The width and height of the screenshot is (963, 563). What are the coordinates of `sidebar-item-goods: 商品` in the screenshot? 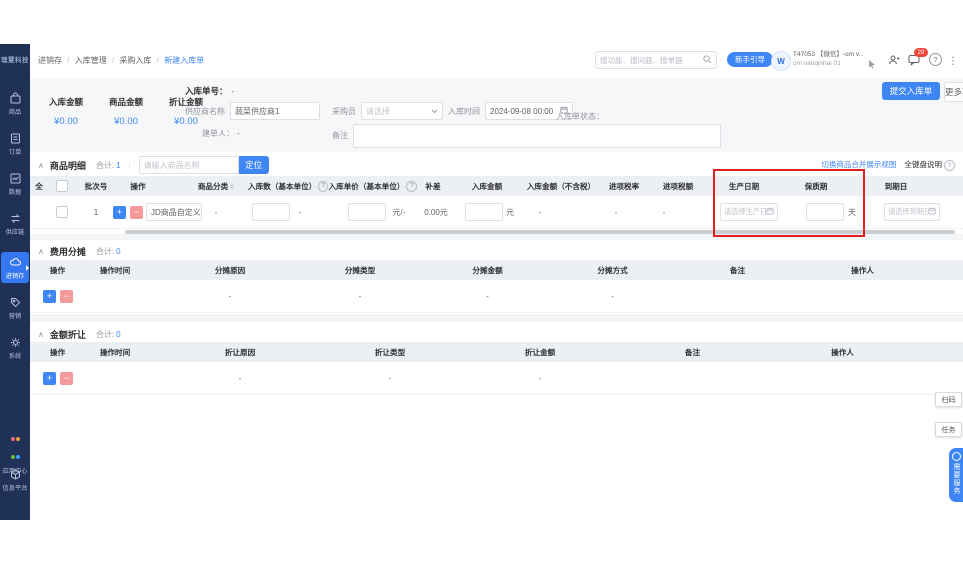 It's located at (15, 104).